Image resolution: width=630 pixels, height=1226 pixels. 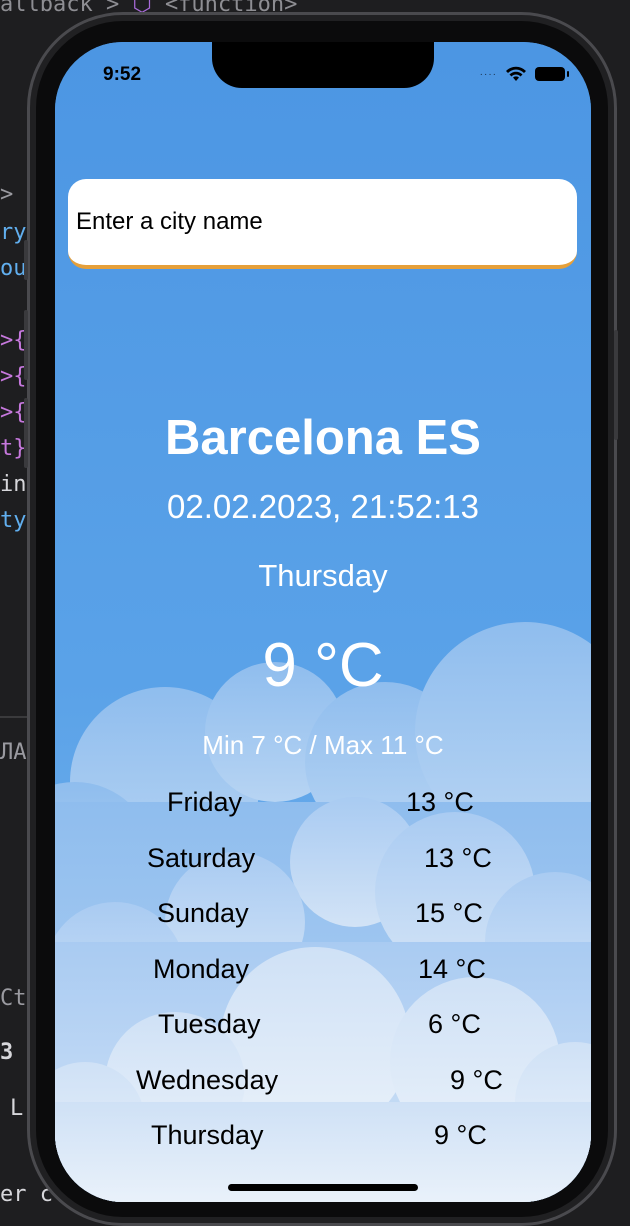 What do you see at coordinates (203, 913) in the screenshot?
I see `forecast-day: Sunday` at bounding box center [203, 913].